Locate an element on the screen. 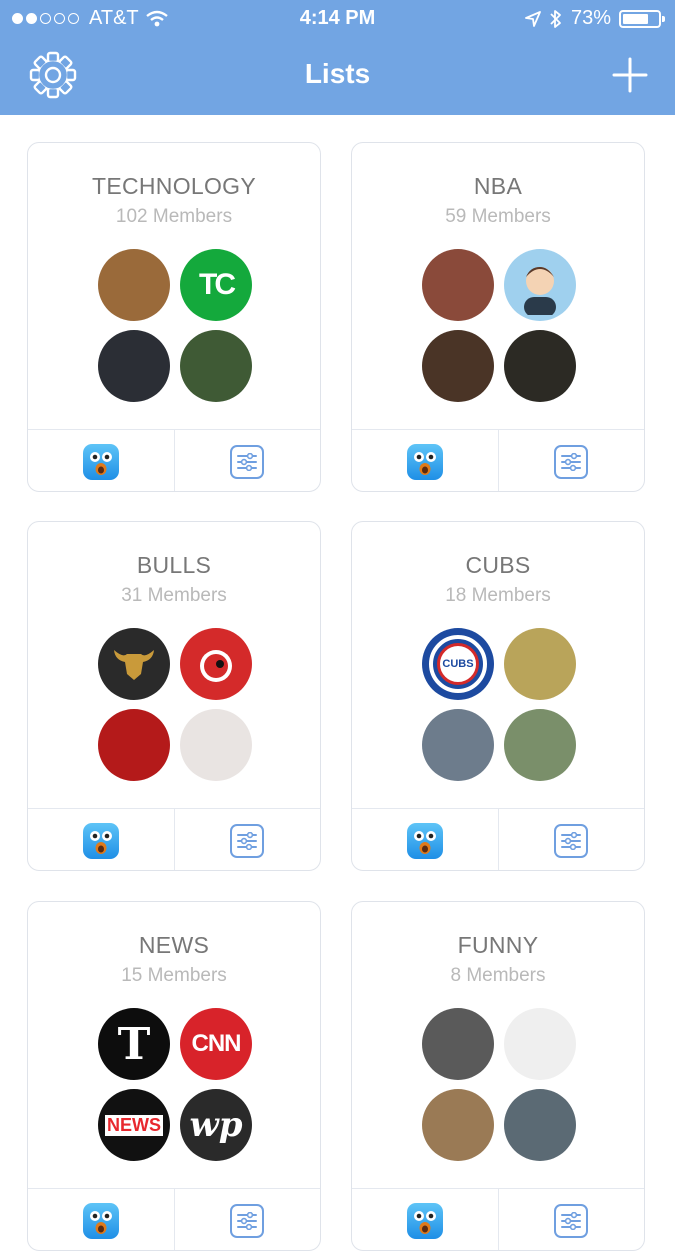 The image size is (675, 1251). nyt-logo-avatar: T is located at coordinates (134, 1044).